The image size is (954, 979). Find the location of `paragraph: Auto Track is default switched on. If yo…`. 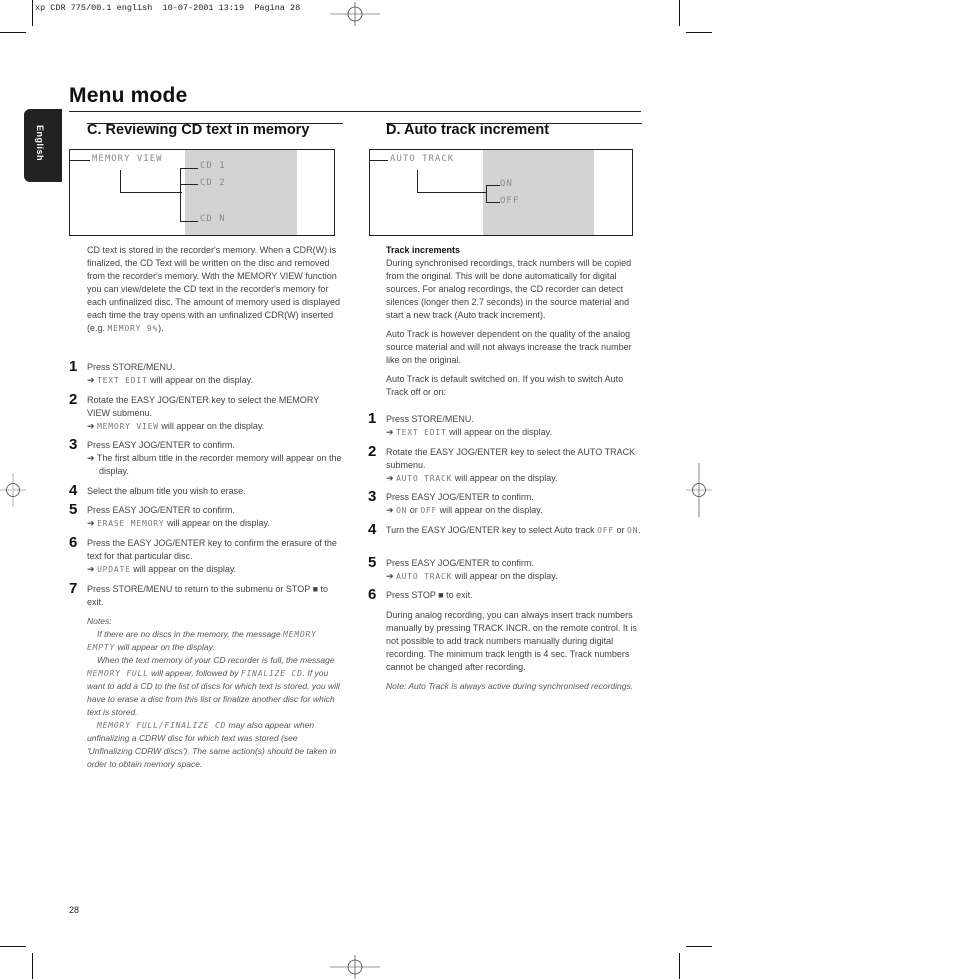

paragraph: Auto Track is default switched on. If yo… is located at coordinates (505, 385).